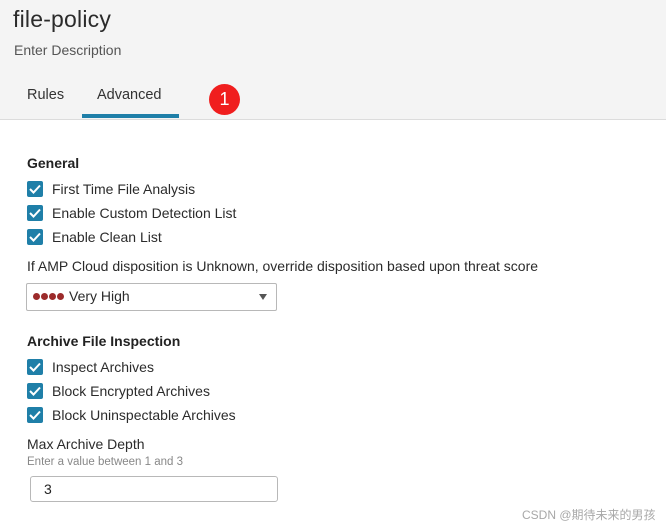  Describe the element at coordinates (124, 189) in the screenshot. I see `first-time-file-analysis-label: First Time File Analysis` at that location.